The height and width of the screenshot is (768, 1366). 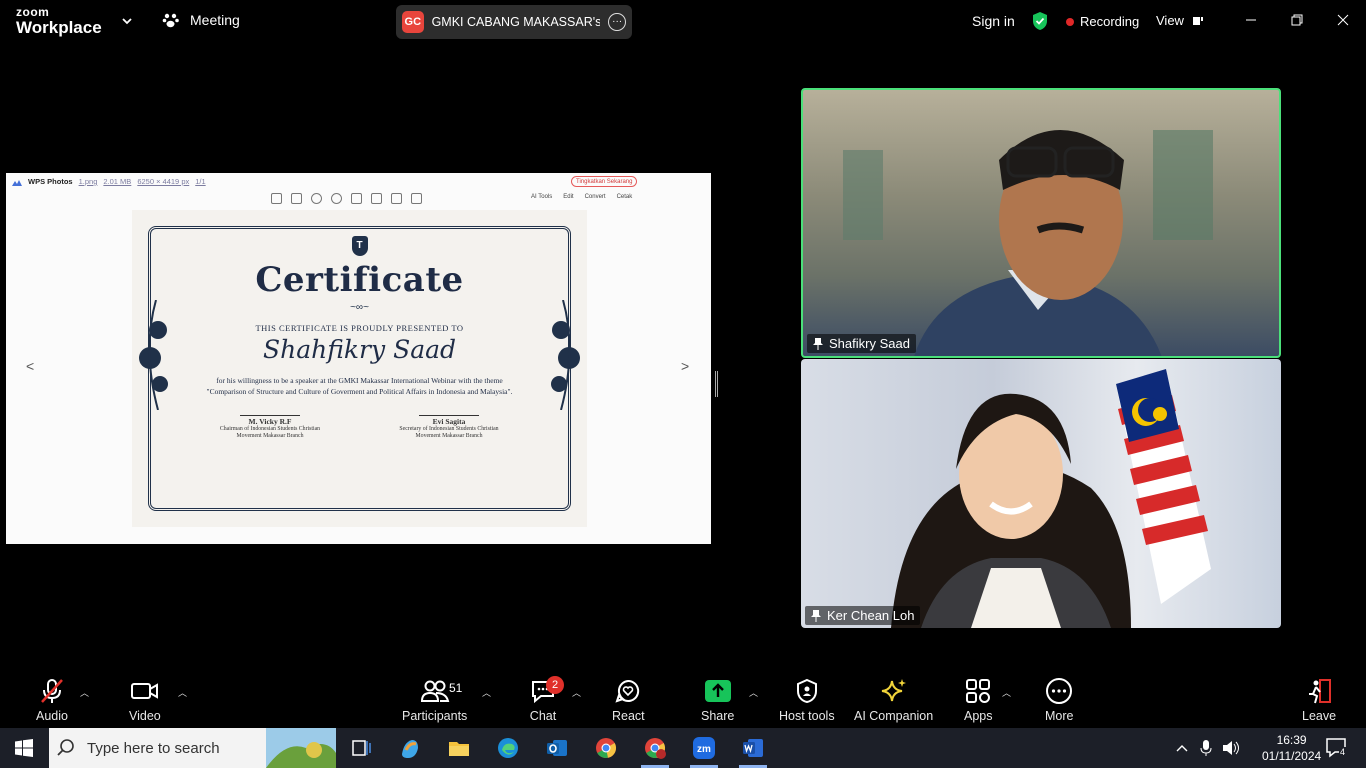 What do you see at coordinates (542, 197) in the screenshot?
I see `wps-ai-tools: AI Tools` at bounding box center [542, 197].